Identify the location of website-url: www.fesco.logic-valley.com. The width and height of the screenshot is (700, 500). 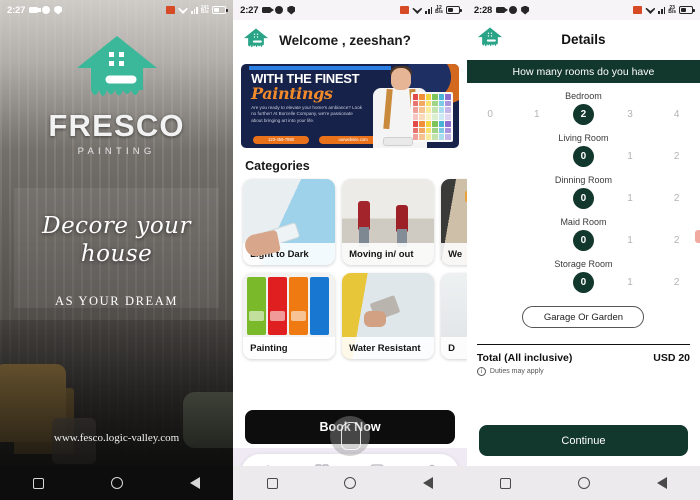
(116, 438).